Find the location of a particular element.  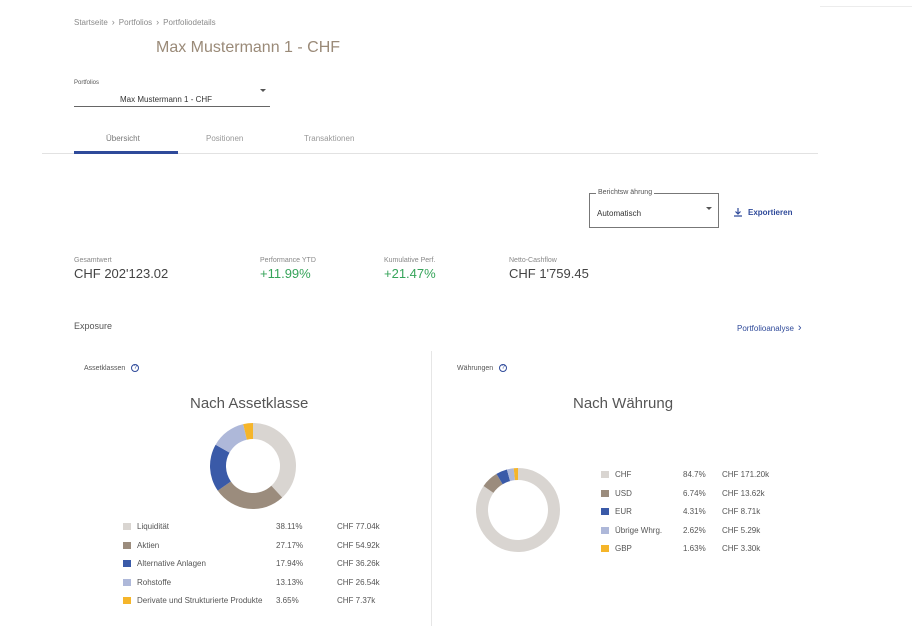

asset-class-donut-chart is located at coordinates (253, 466).